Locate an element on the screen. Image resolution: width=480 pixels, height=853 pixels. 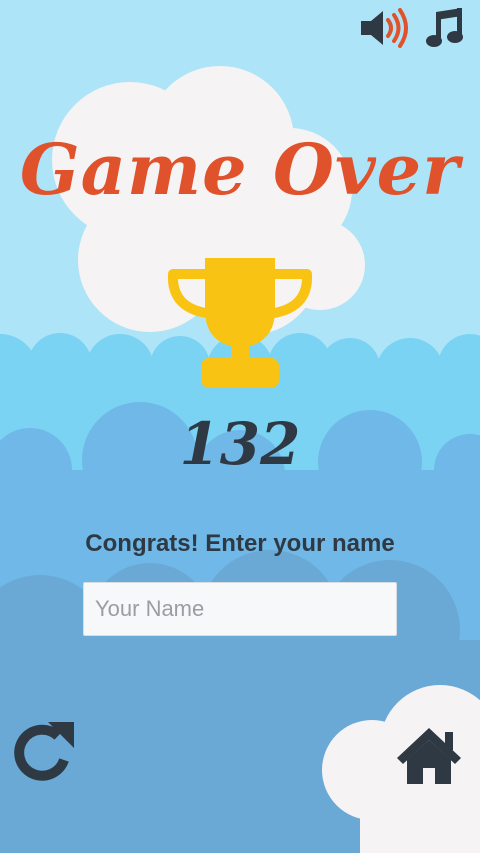
speaker-icon is located at coordinates (384, 28).